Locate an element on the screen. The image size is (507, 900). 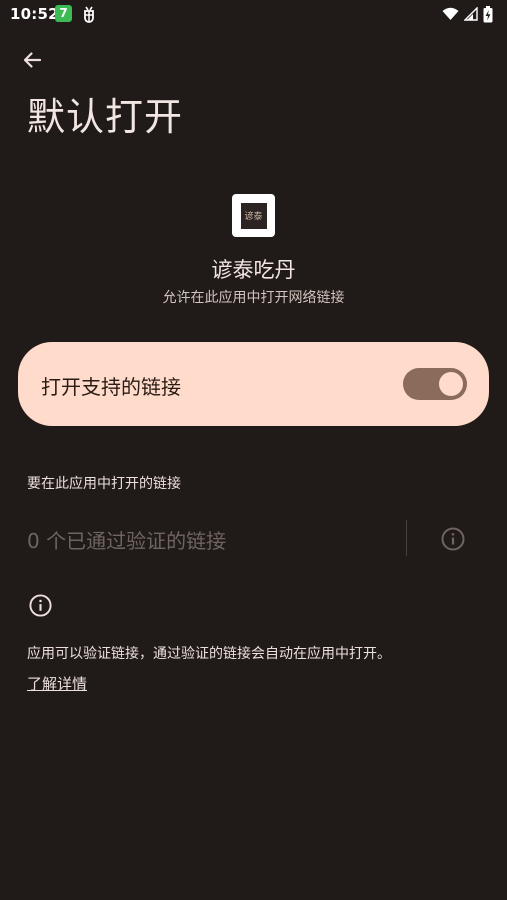
footer-info-icon is located at coordinates (40, 605).